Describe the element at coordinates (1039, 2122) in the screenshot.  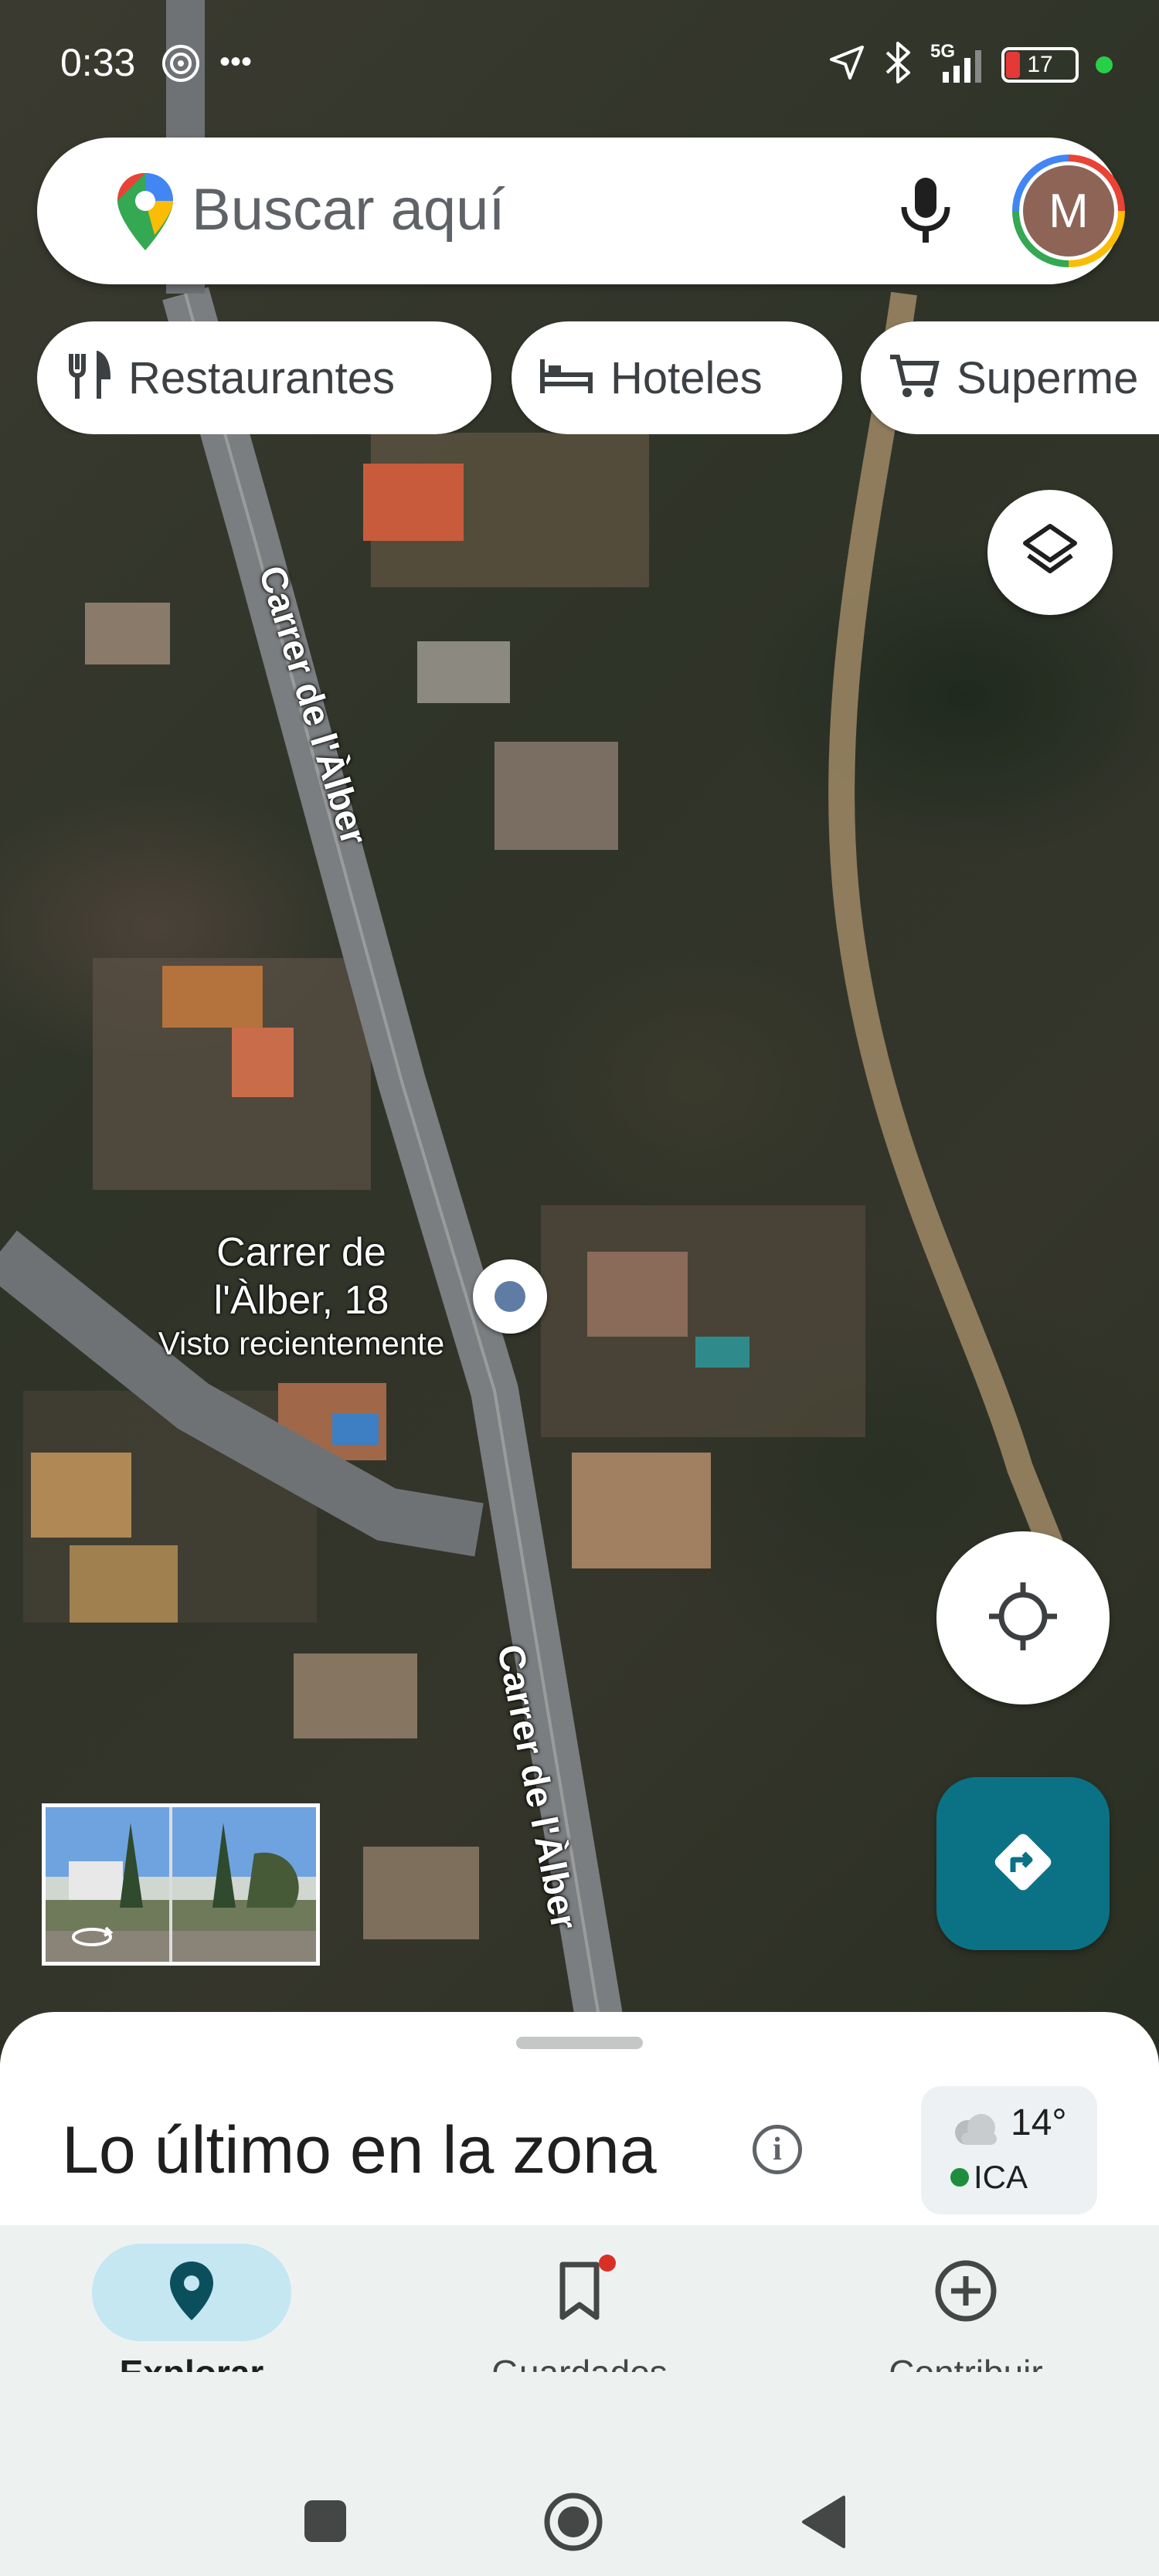
I see `weather-temperature: 14°` at that location.